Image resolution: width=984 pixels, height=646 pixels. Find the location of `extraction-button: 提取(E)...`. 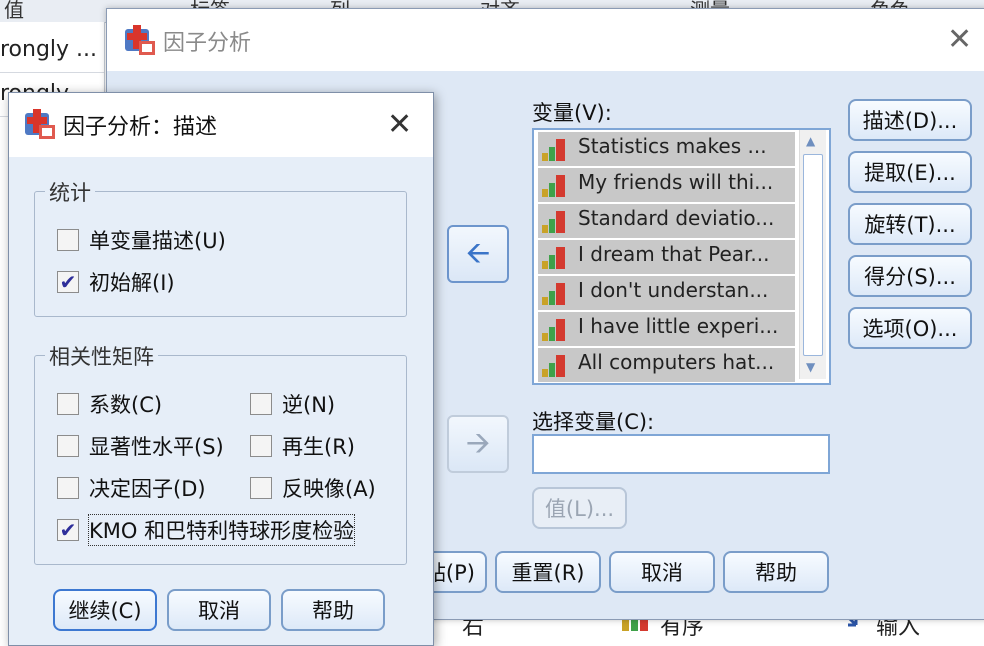

extraction-button: 提取(E)... is located at coordinates (910, 172).